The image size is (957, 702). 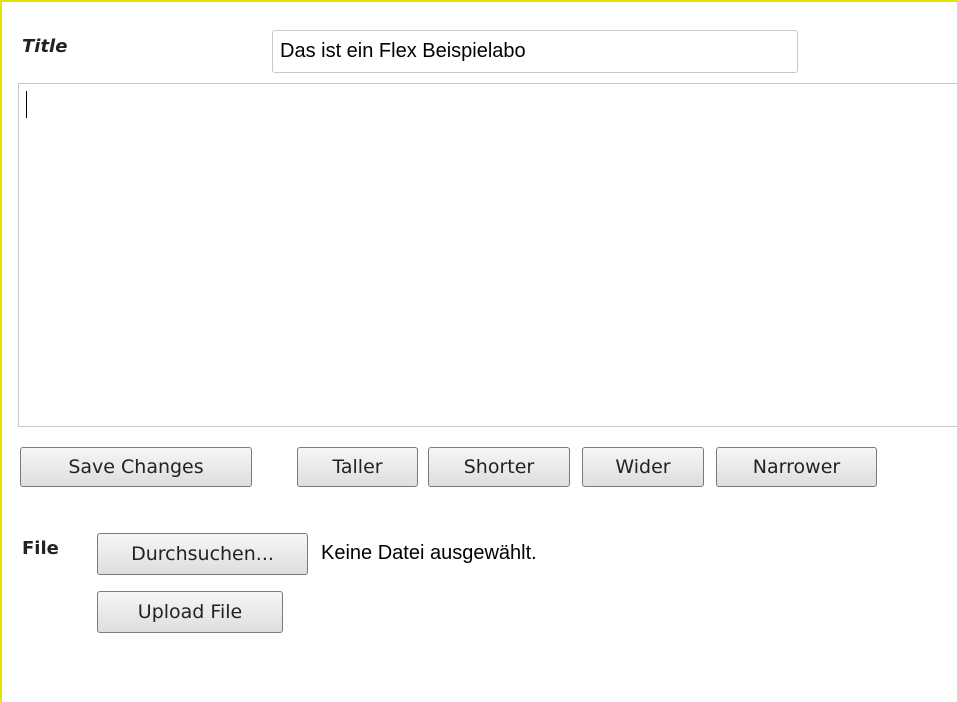 I want to click on wider-button: Wider, so click(x=643, y=467).